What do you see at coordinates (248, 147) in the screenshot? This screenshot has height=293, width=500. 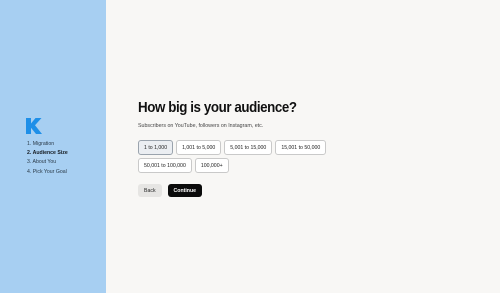 I see `option-5001-to-15000: 5,001 to 15,000` at bounding box center [248, 147].